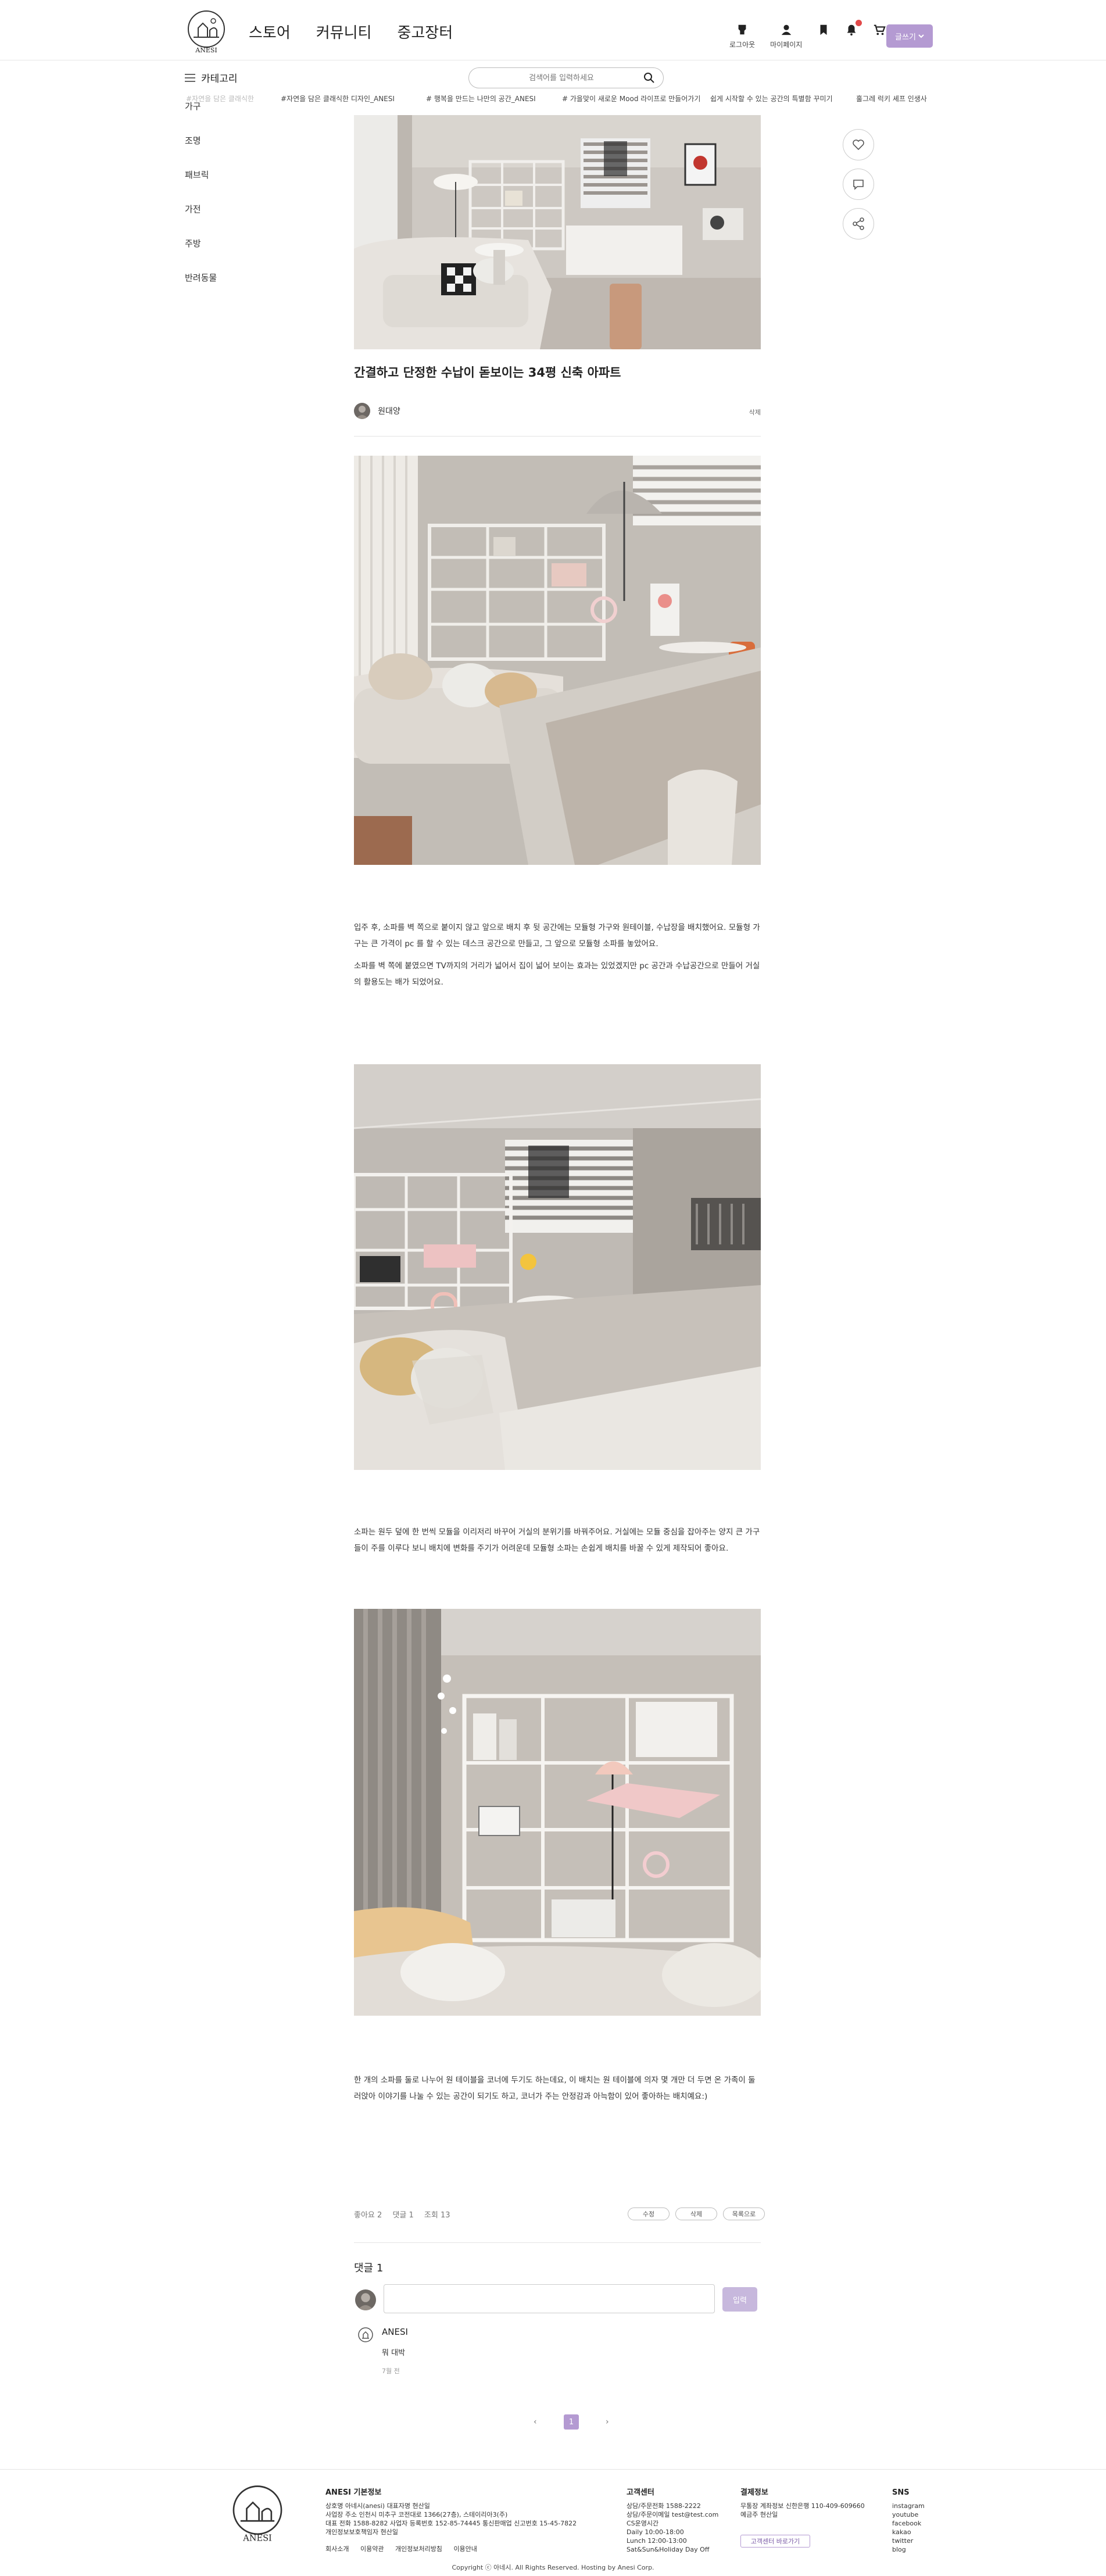  Describe the element at coordinates (561, 78) in the screenshot. I see `search-input` at that location.